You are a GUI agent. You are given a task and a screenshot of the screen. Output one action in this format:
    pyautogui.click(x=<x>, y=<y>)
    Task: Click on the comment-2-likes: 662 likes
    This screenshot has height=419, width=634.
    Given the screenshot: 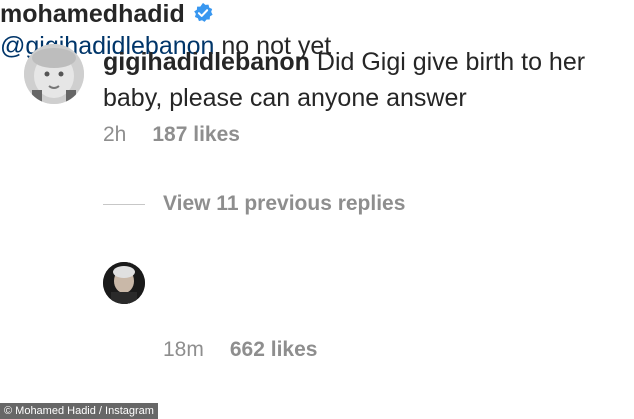 What is the action you would take?
    pyautogui.click(x=274, y=349)
    